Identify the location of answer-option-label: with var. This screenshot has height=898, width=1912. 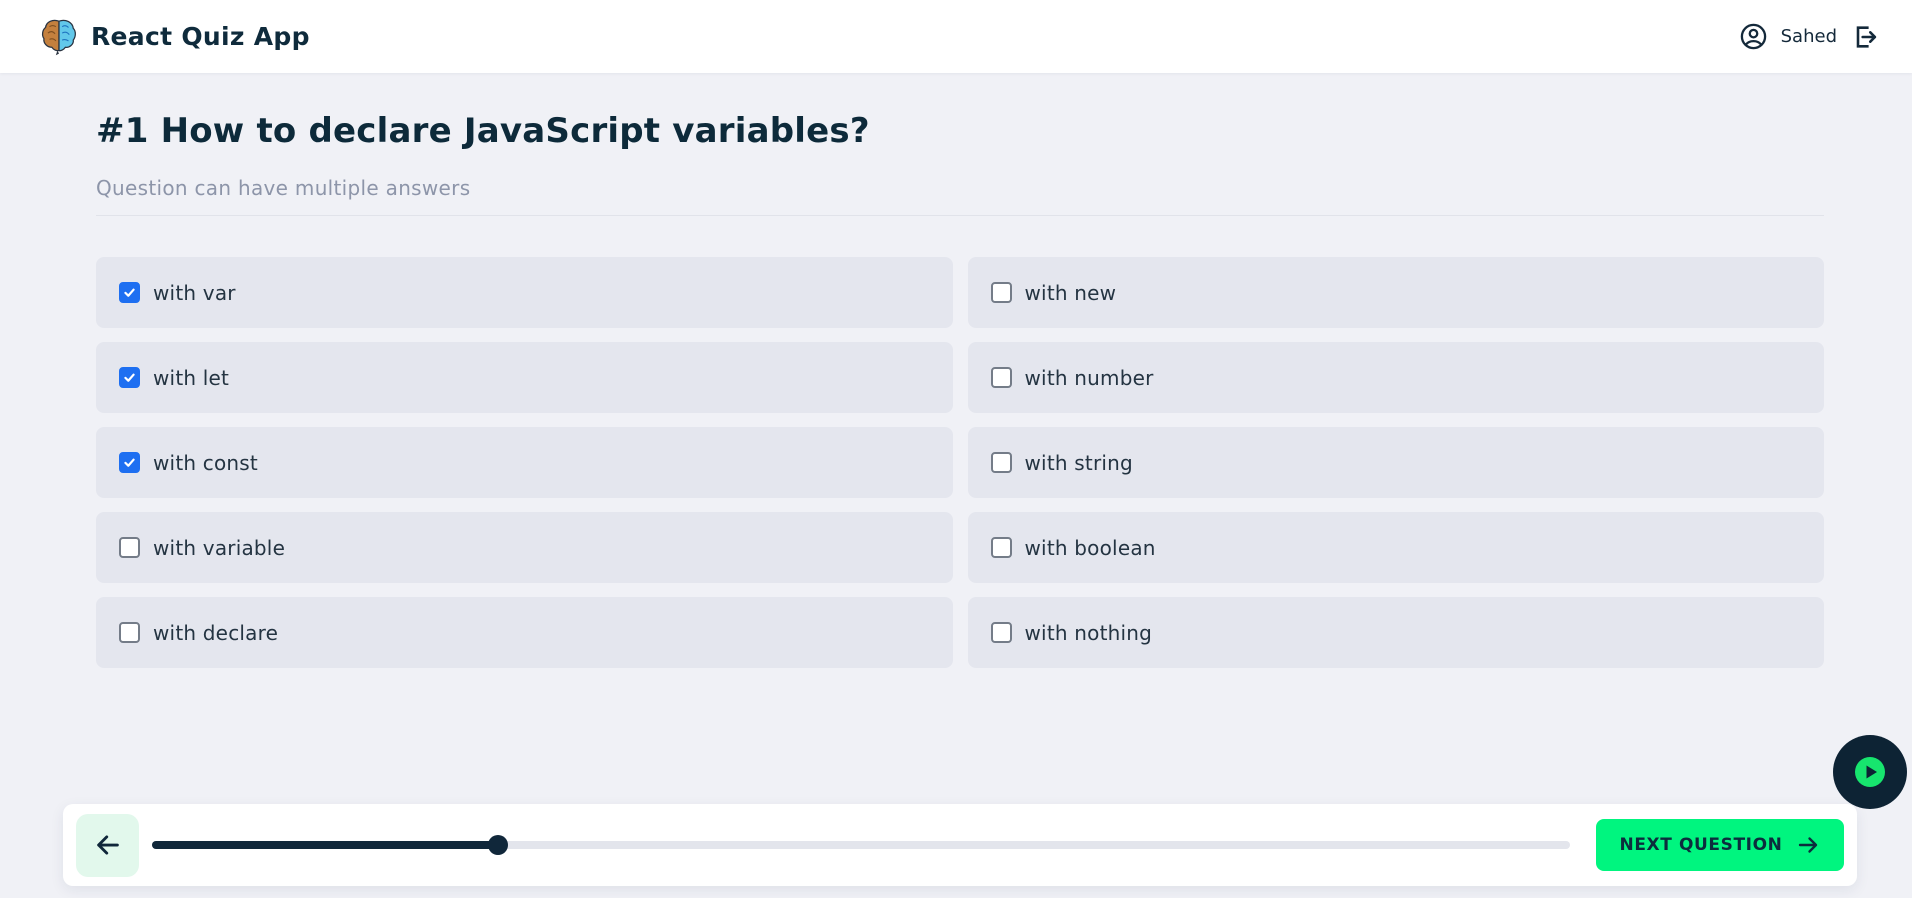
(194, 292).